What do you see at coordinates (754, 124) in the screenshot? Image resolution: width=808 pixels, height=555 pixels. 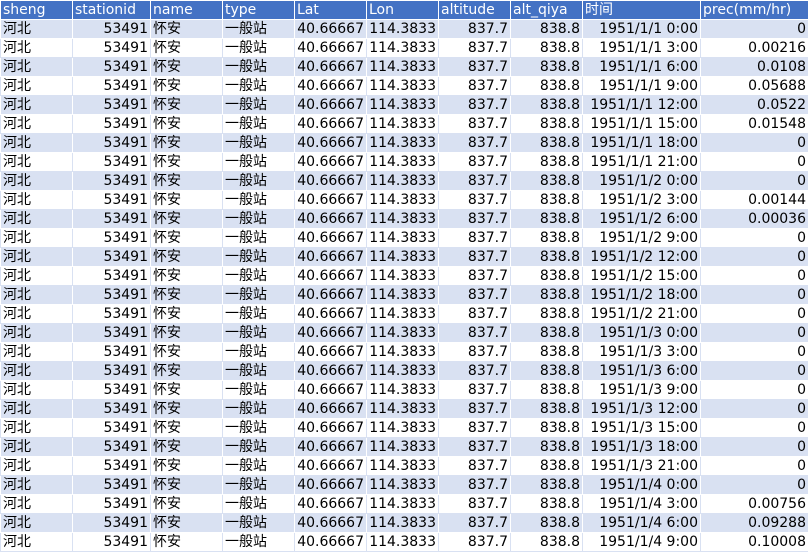 I see `cell-prec: 0.01548` at bounding box center [754, 124].